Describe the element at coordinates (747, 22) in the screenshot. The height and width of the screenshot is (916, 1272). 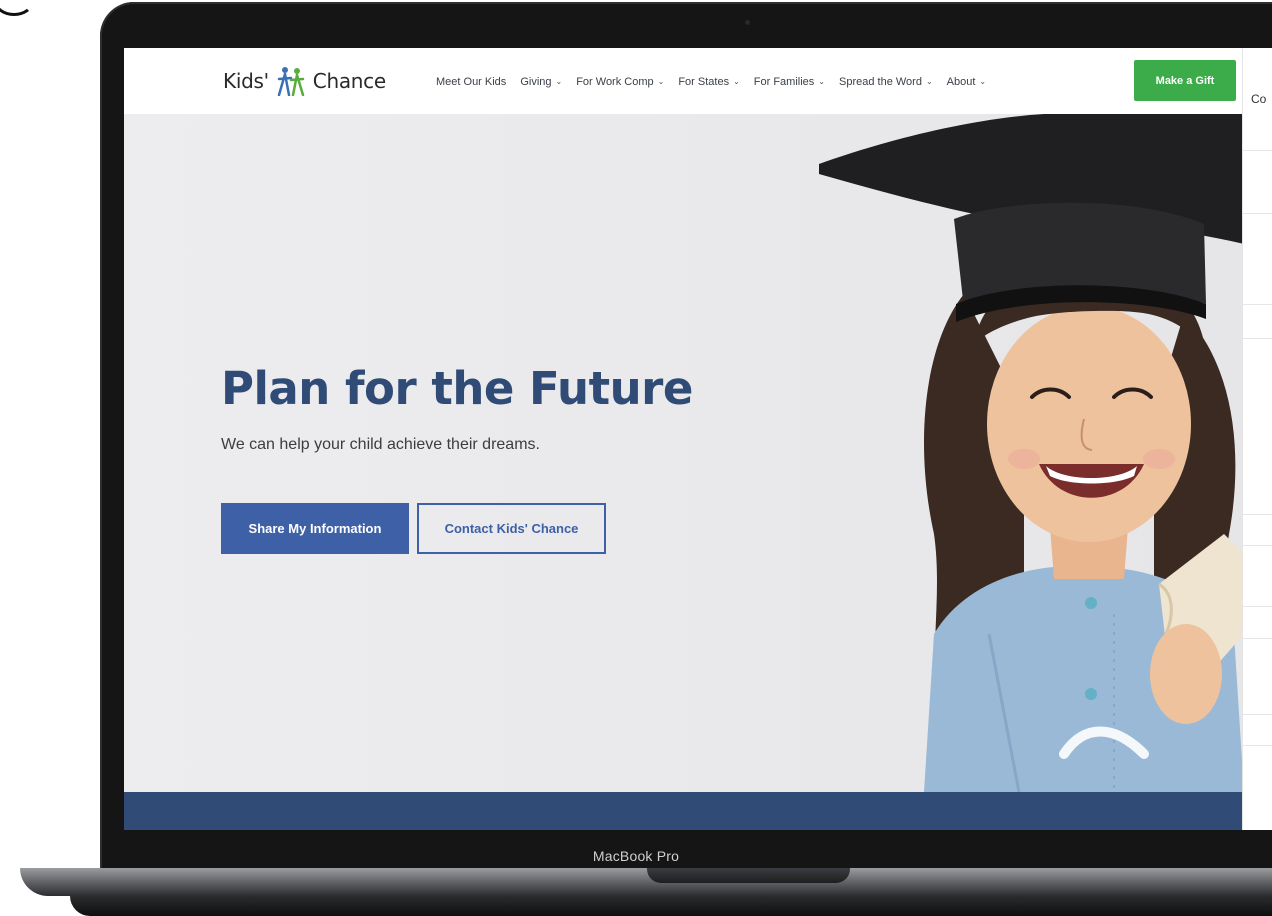
I see `camera-icon` at that location.